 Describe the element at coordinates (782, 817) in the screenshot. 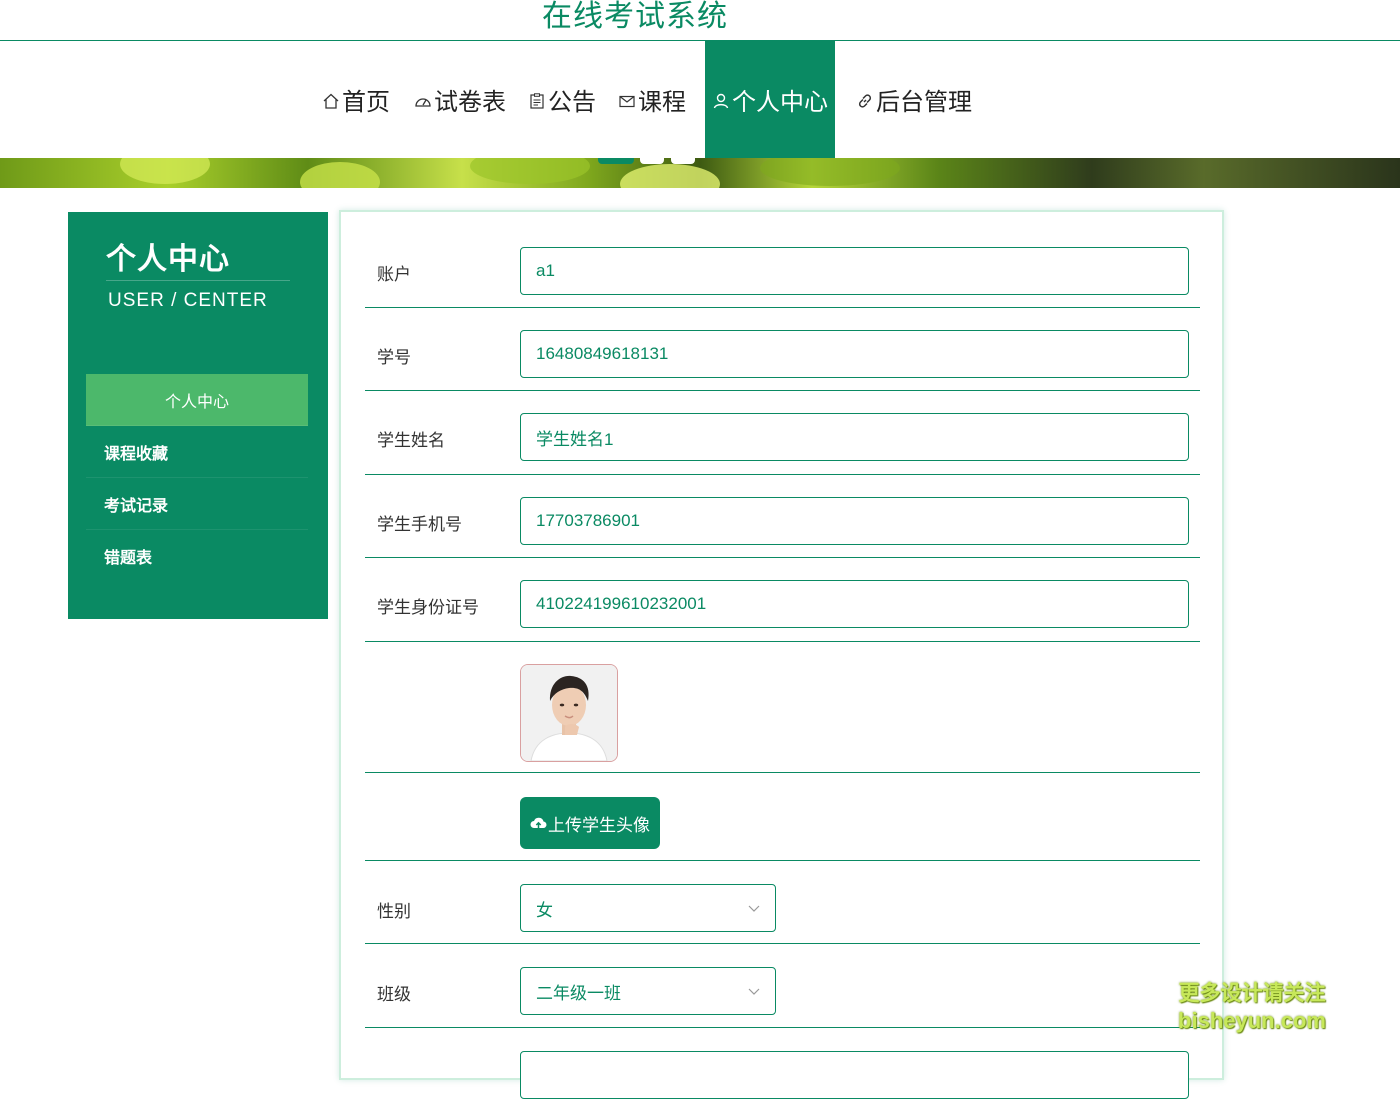

I see `form-row-upload: 上传学生头像` at that location.